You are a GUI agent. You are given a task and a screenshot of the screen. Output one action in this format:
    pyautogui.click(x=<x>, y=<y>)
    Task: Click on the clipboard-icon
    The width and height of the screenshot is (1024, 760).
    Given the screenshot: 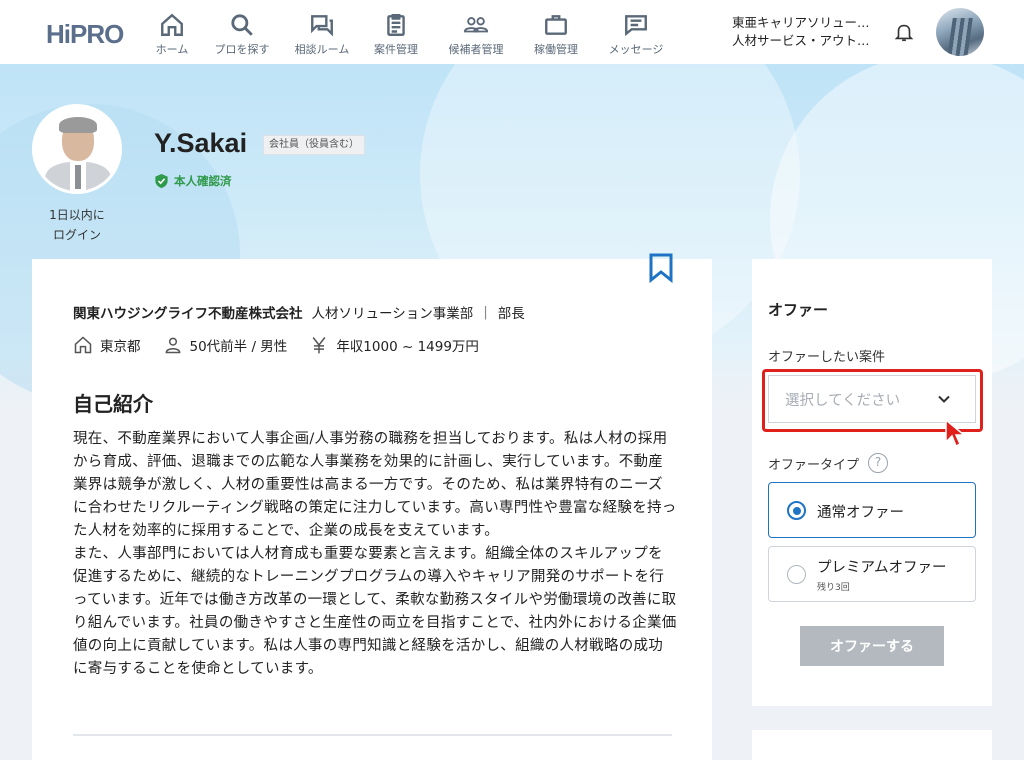 What is the action you would take?
    pyautogui.click(x=396, y=24)
    